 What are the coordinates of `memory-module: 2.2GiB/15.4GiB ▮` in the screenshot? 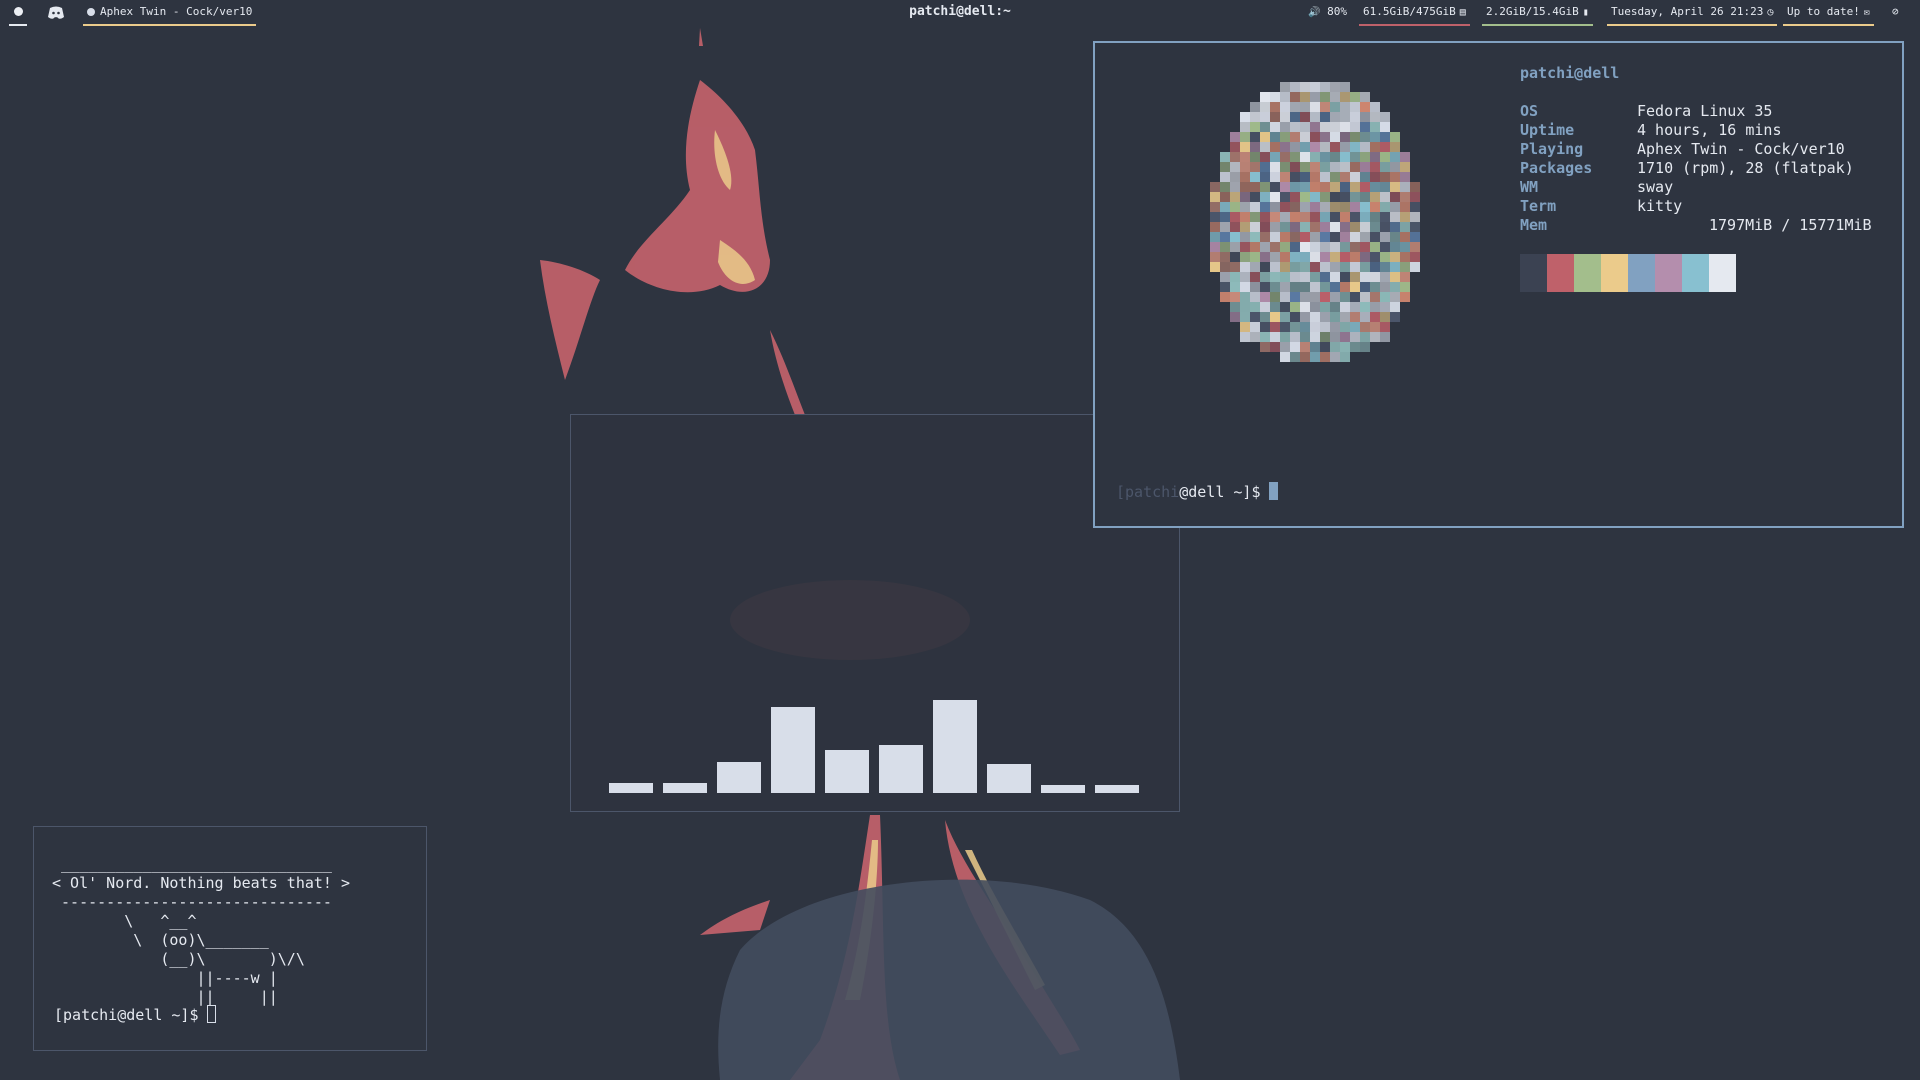 It's located at (1537, 13).